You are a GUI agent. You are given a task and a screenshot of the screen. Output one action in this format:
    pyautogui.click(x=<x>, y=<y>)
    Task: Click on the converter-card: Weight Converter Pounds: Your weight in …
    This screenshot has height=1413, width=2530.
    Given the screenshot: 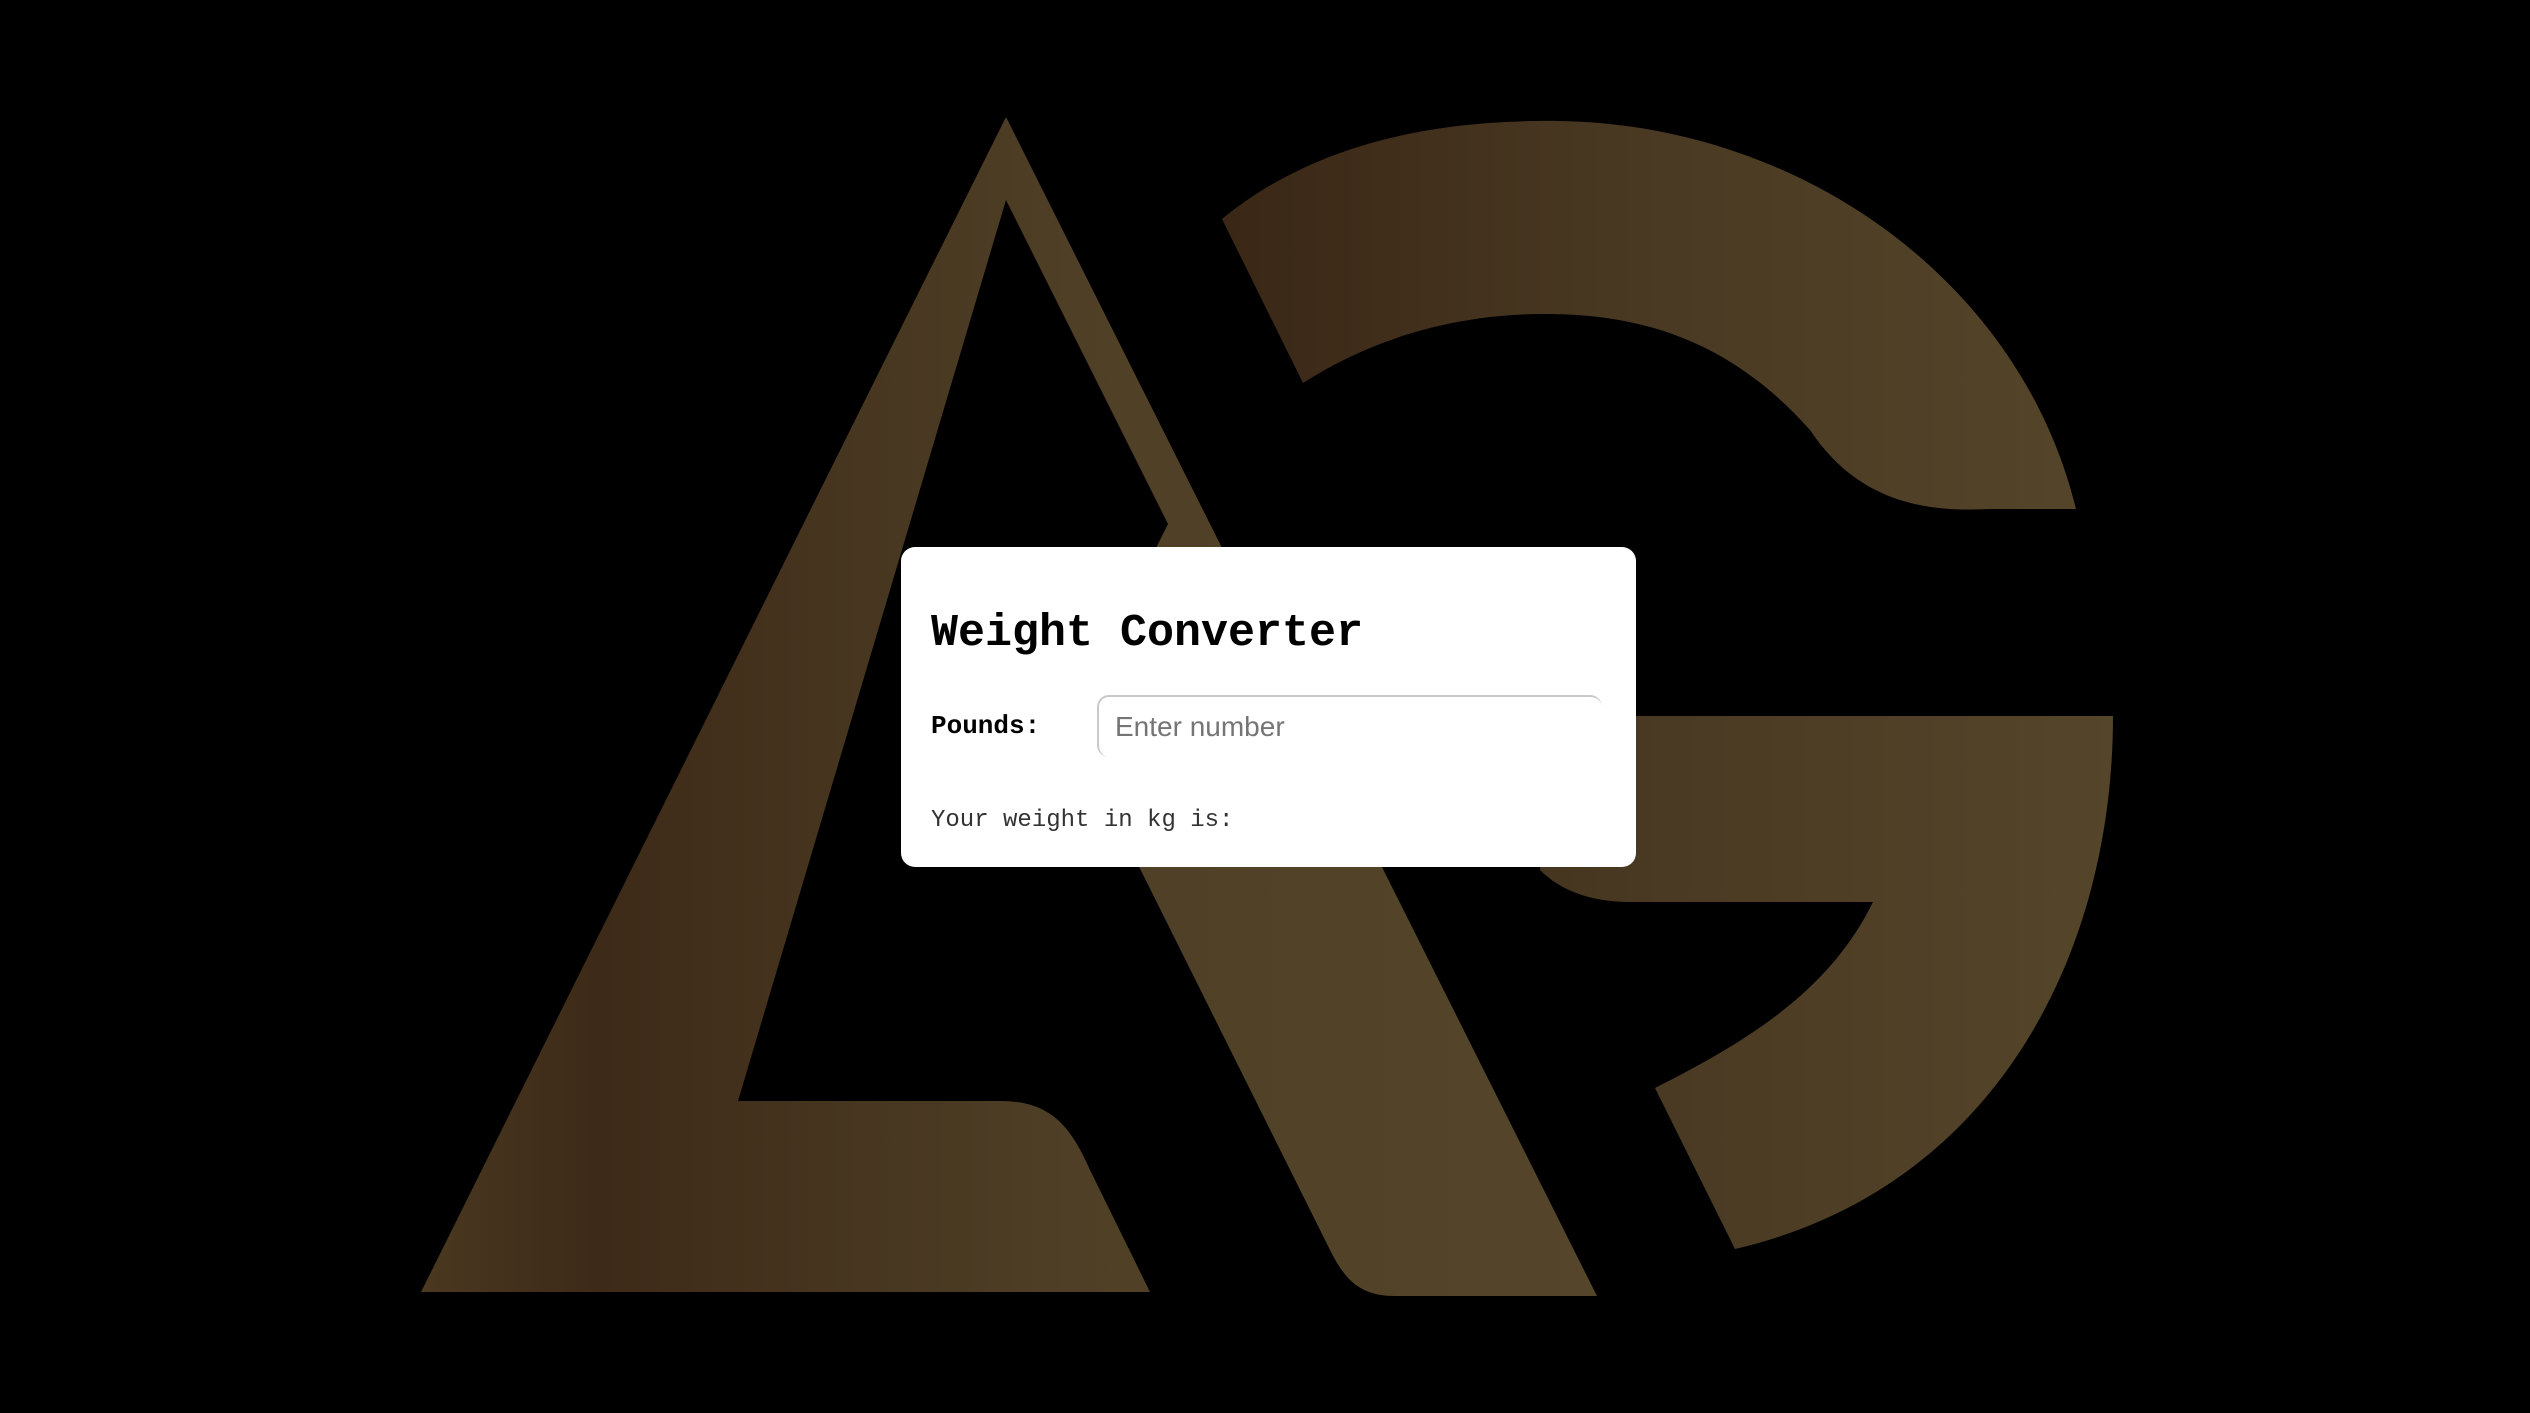 What is the action you would take?
    pyautogui.click(x=1268, y=707)
    